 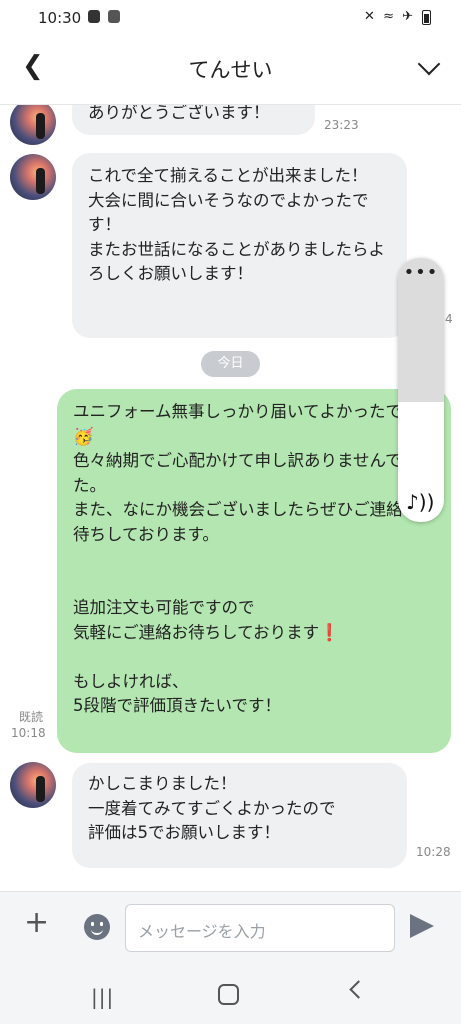 I want to click on chat-header: ❮ てんせい, so click(x=230, y=70).